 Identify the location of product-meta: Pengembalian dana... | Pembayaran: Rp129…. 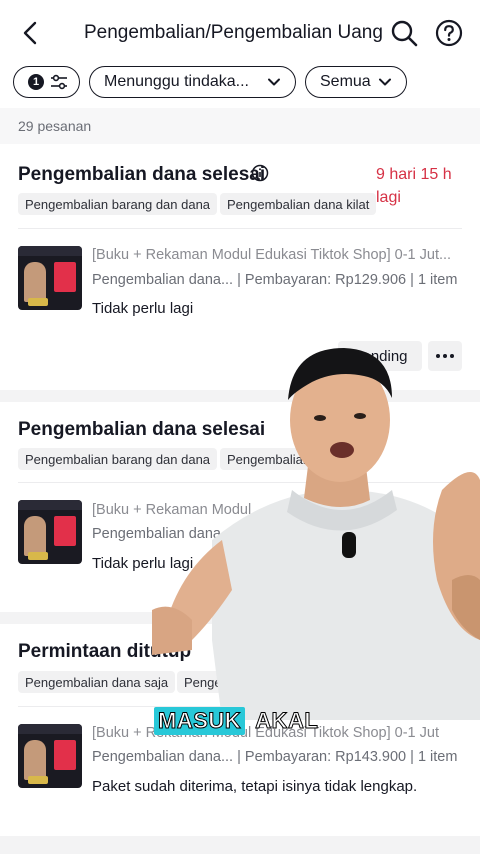
(275, 280).